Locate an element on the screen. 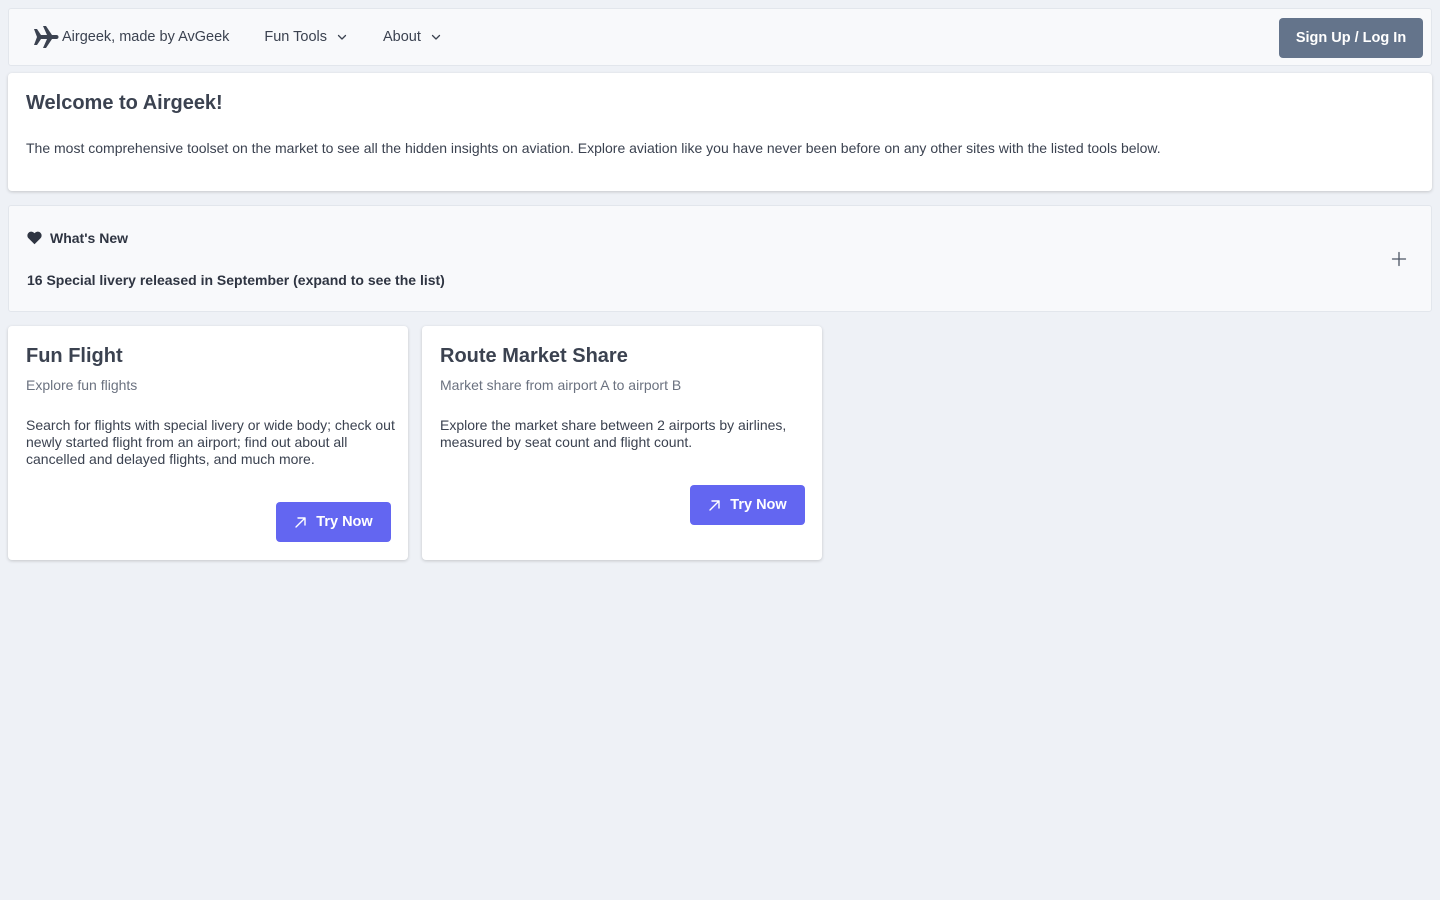 This screenshot has width=1440, height=900. airplane-icon is located at coordinates (46, 37).